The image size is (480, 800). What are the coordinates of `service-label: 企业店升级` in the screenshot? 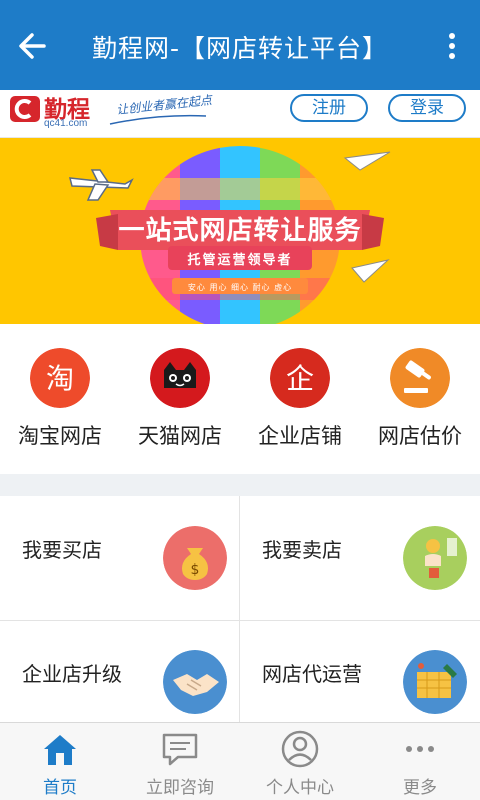 It's located at (72, 674).